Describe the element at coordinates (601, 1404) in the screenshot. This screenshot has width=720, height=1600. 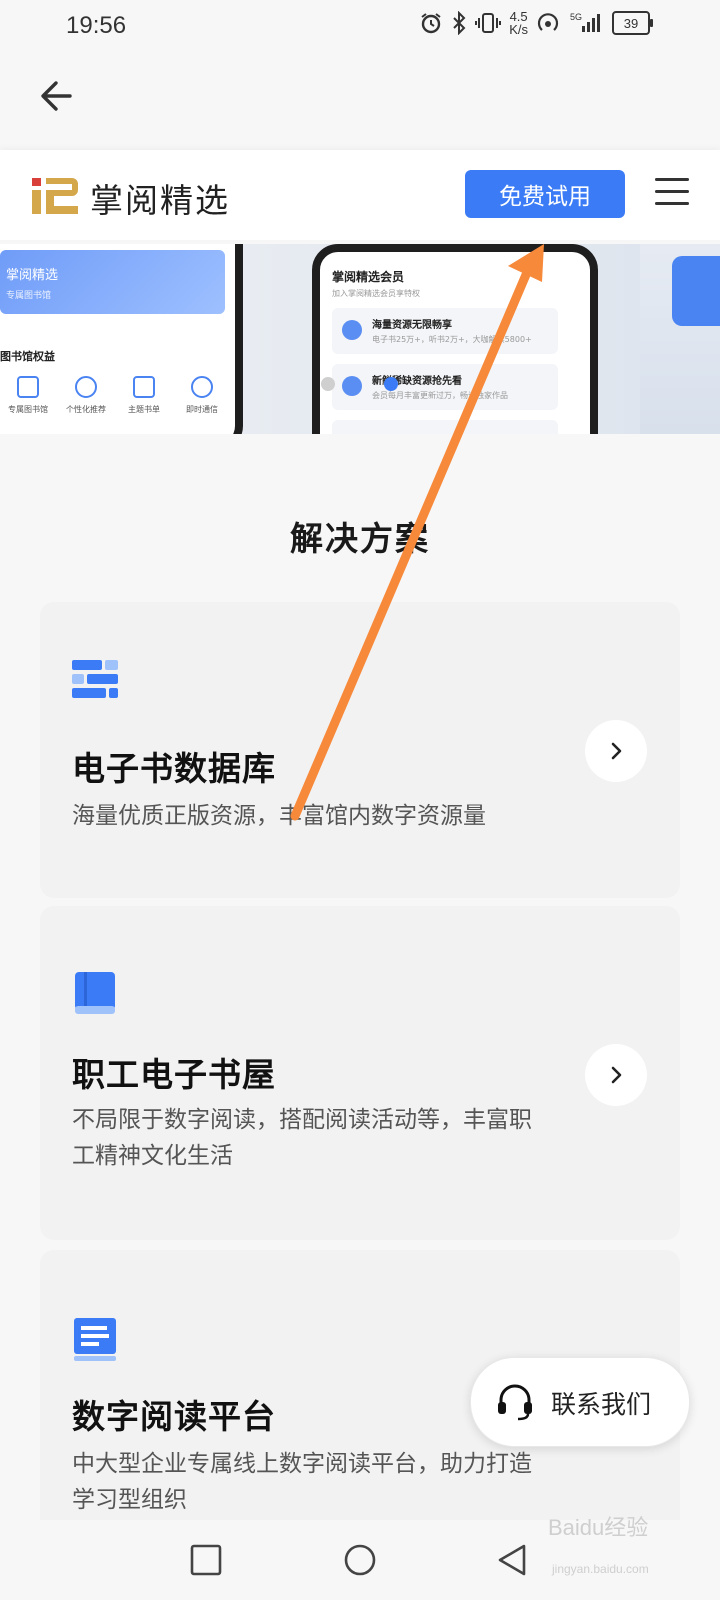
I see `contact-us-label: 联系我们` at that location.